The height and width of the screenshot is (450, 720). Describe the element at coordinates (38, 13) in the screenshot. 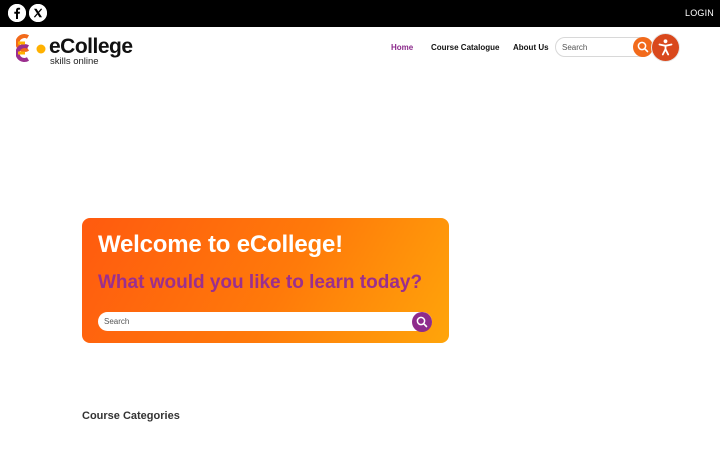

I see `x-icon` at that location.